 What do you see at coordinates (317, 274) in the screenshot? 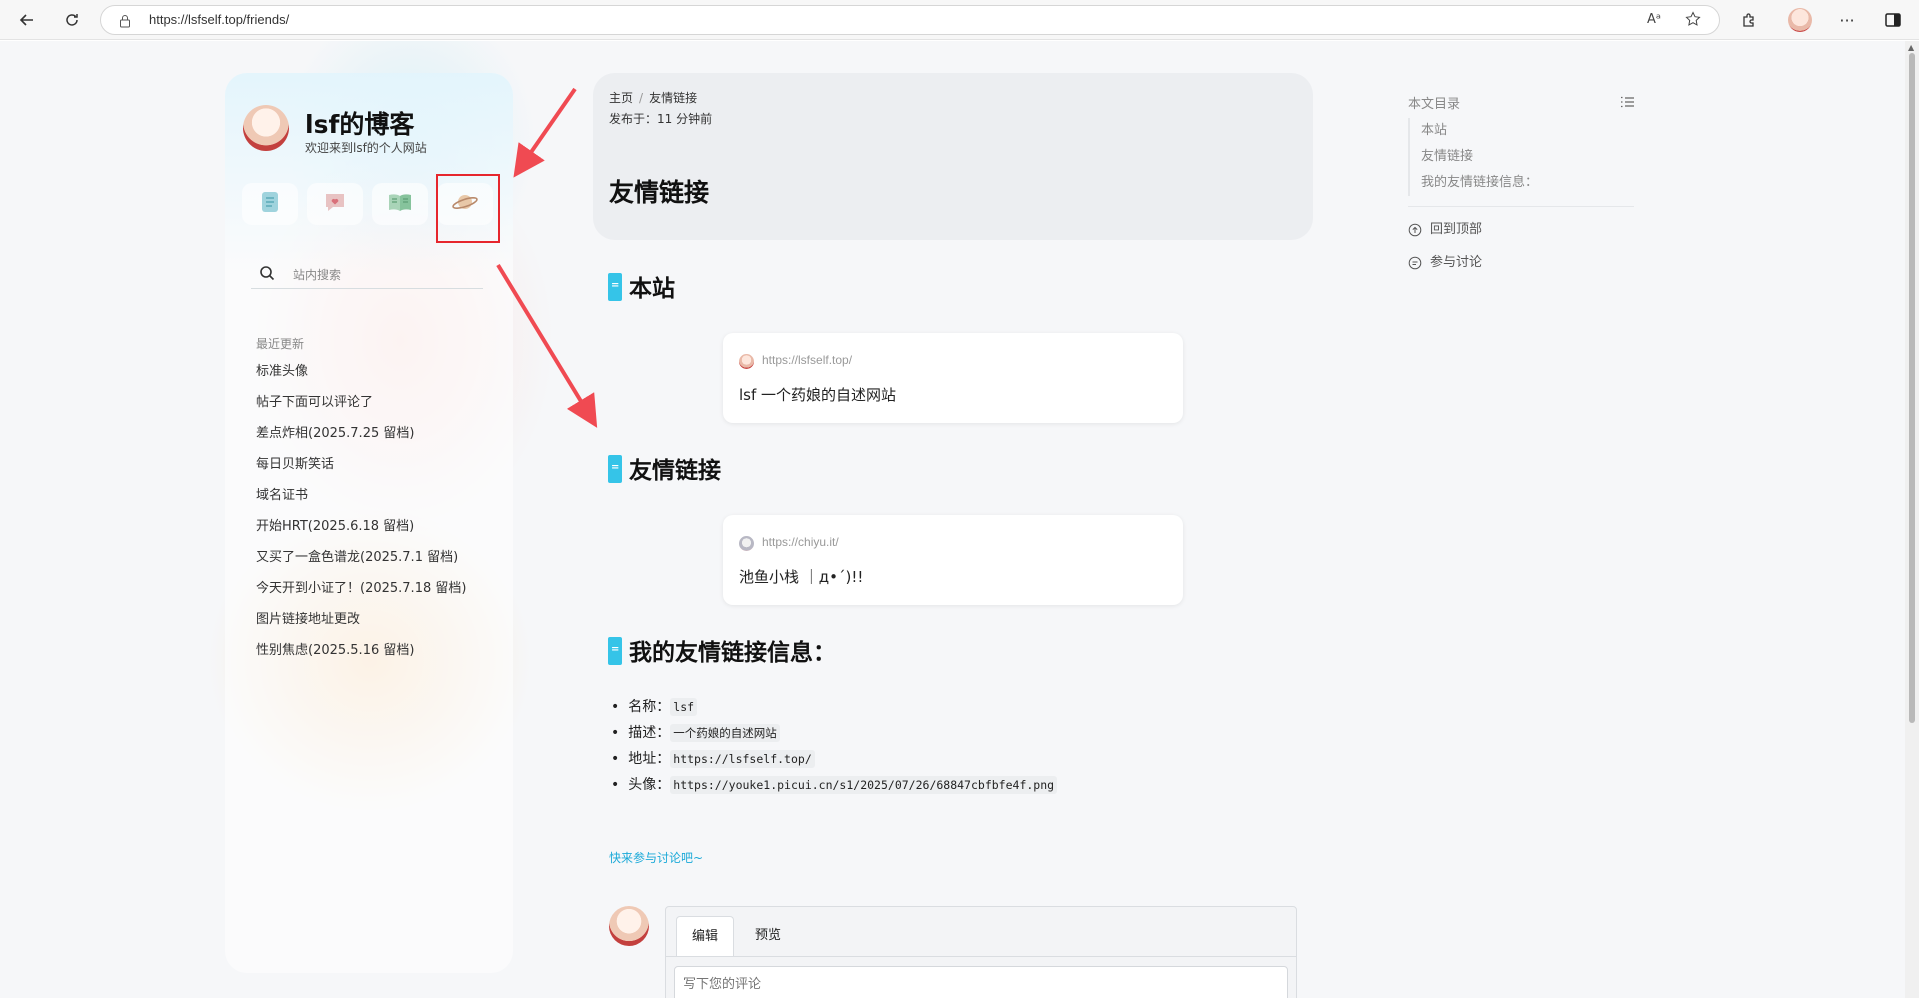
I see `search-input: 站内搜索` at bounding box center [317, 274].